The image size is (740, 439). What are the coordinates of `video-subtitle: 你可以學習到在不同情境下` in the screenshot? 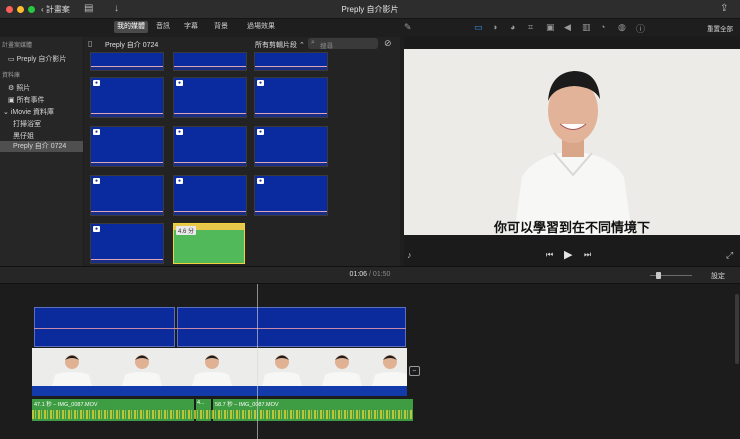 It's located at (571, 227).